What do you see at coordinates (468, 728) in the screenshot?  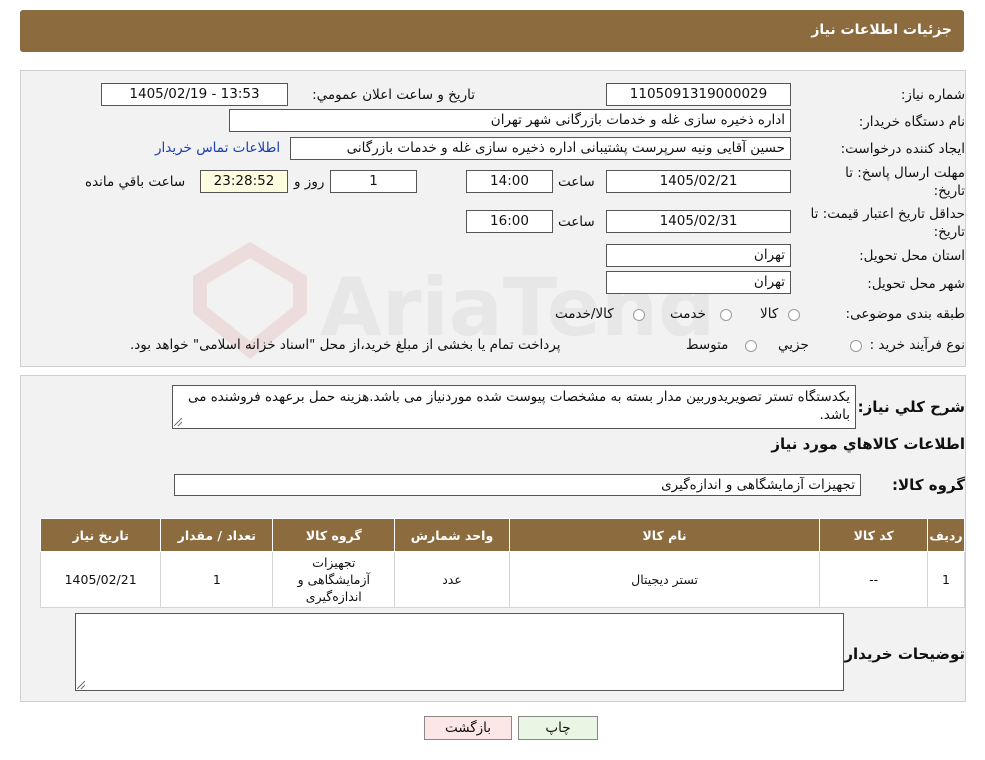 I see `back-button: بازگشت` at bounding box center [468, 728].